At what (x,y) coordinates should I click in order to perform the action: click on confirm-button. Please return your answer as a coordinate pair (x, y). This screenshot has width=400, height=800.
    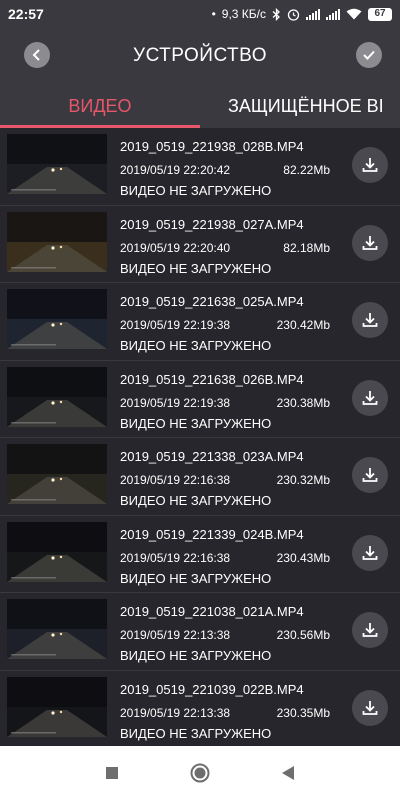
    Looking at the image, I should click on (369, 55).